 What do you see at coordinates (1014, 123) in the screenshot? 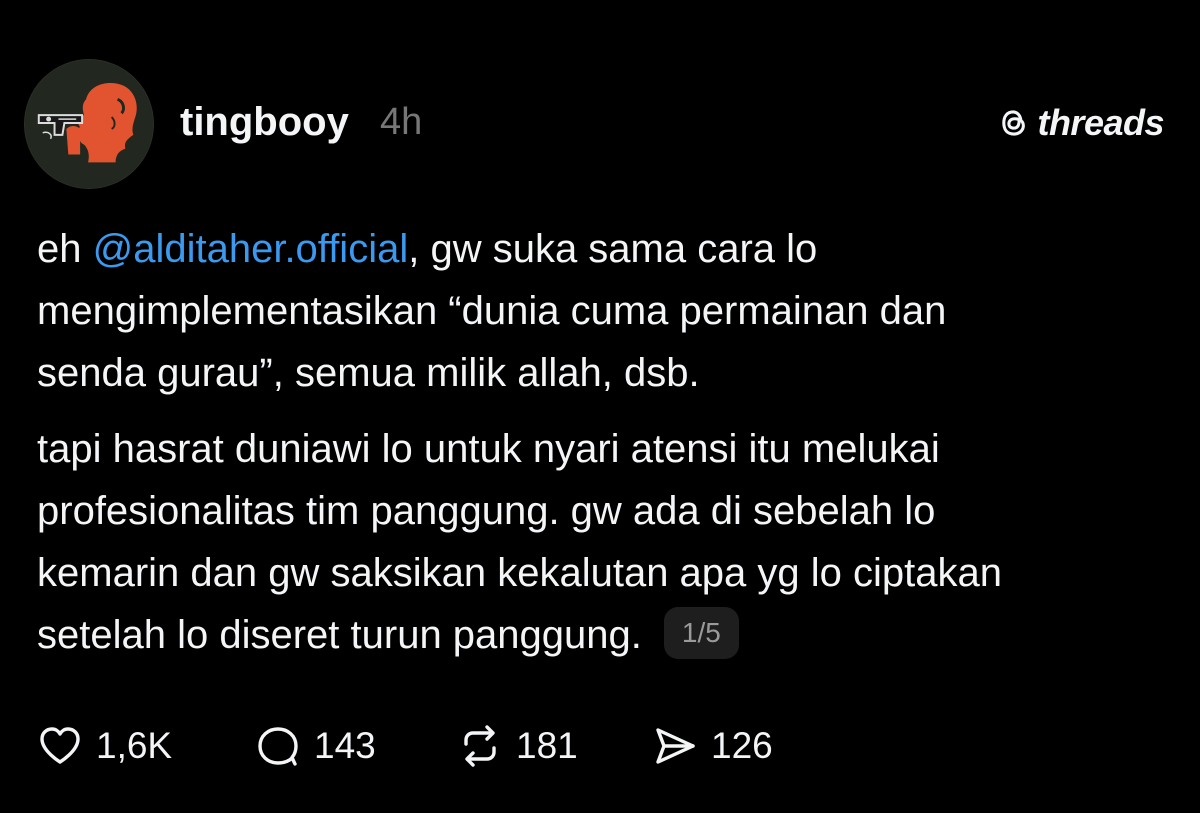
I see `threads-logo-icon` at bounding box center [1014, 123].